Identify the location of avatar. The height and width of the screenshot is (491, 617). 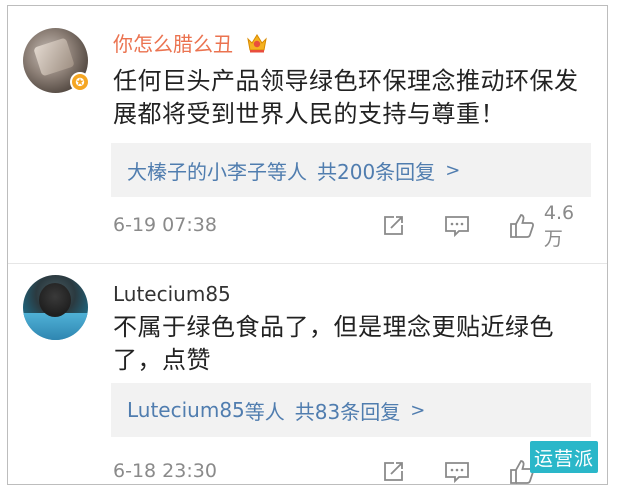
(55, 307).